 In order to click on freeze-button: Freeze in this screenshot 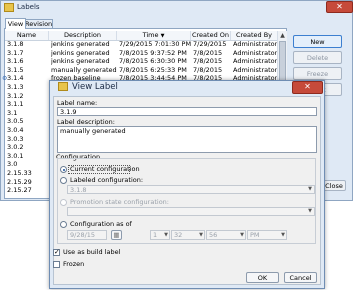, I will do `click(317, 73)`.